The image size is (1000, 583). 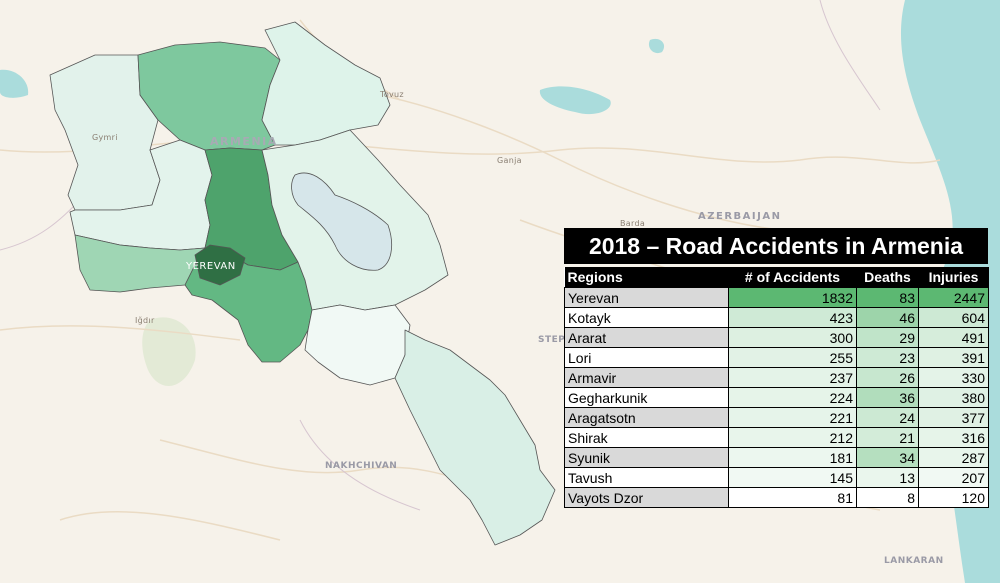 I want to click on table-row: Yerevan 1832 83 2447, so click(x=776, y=297).